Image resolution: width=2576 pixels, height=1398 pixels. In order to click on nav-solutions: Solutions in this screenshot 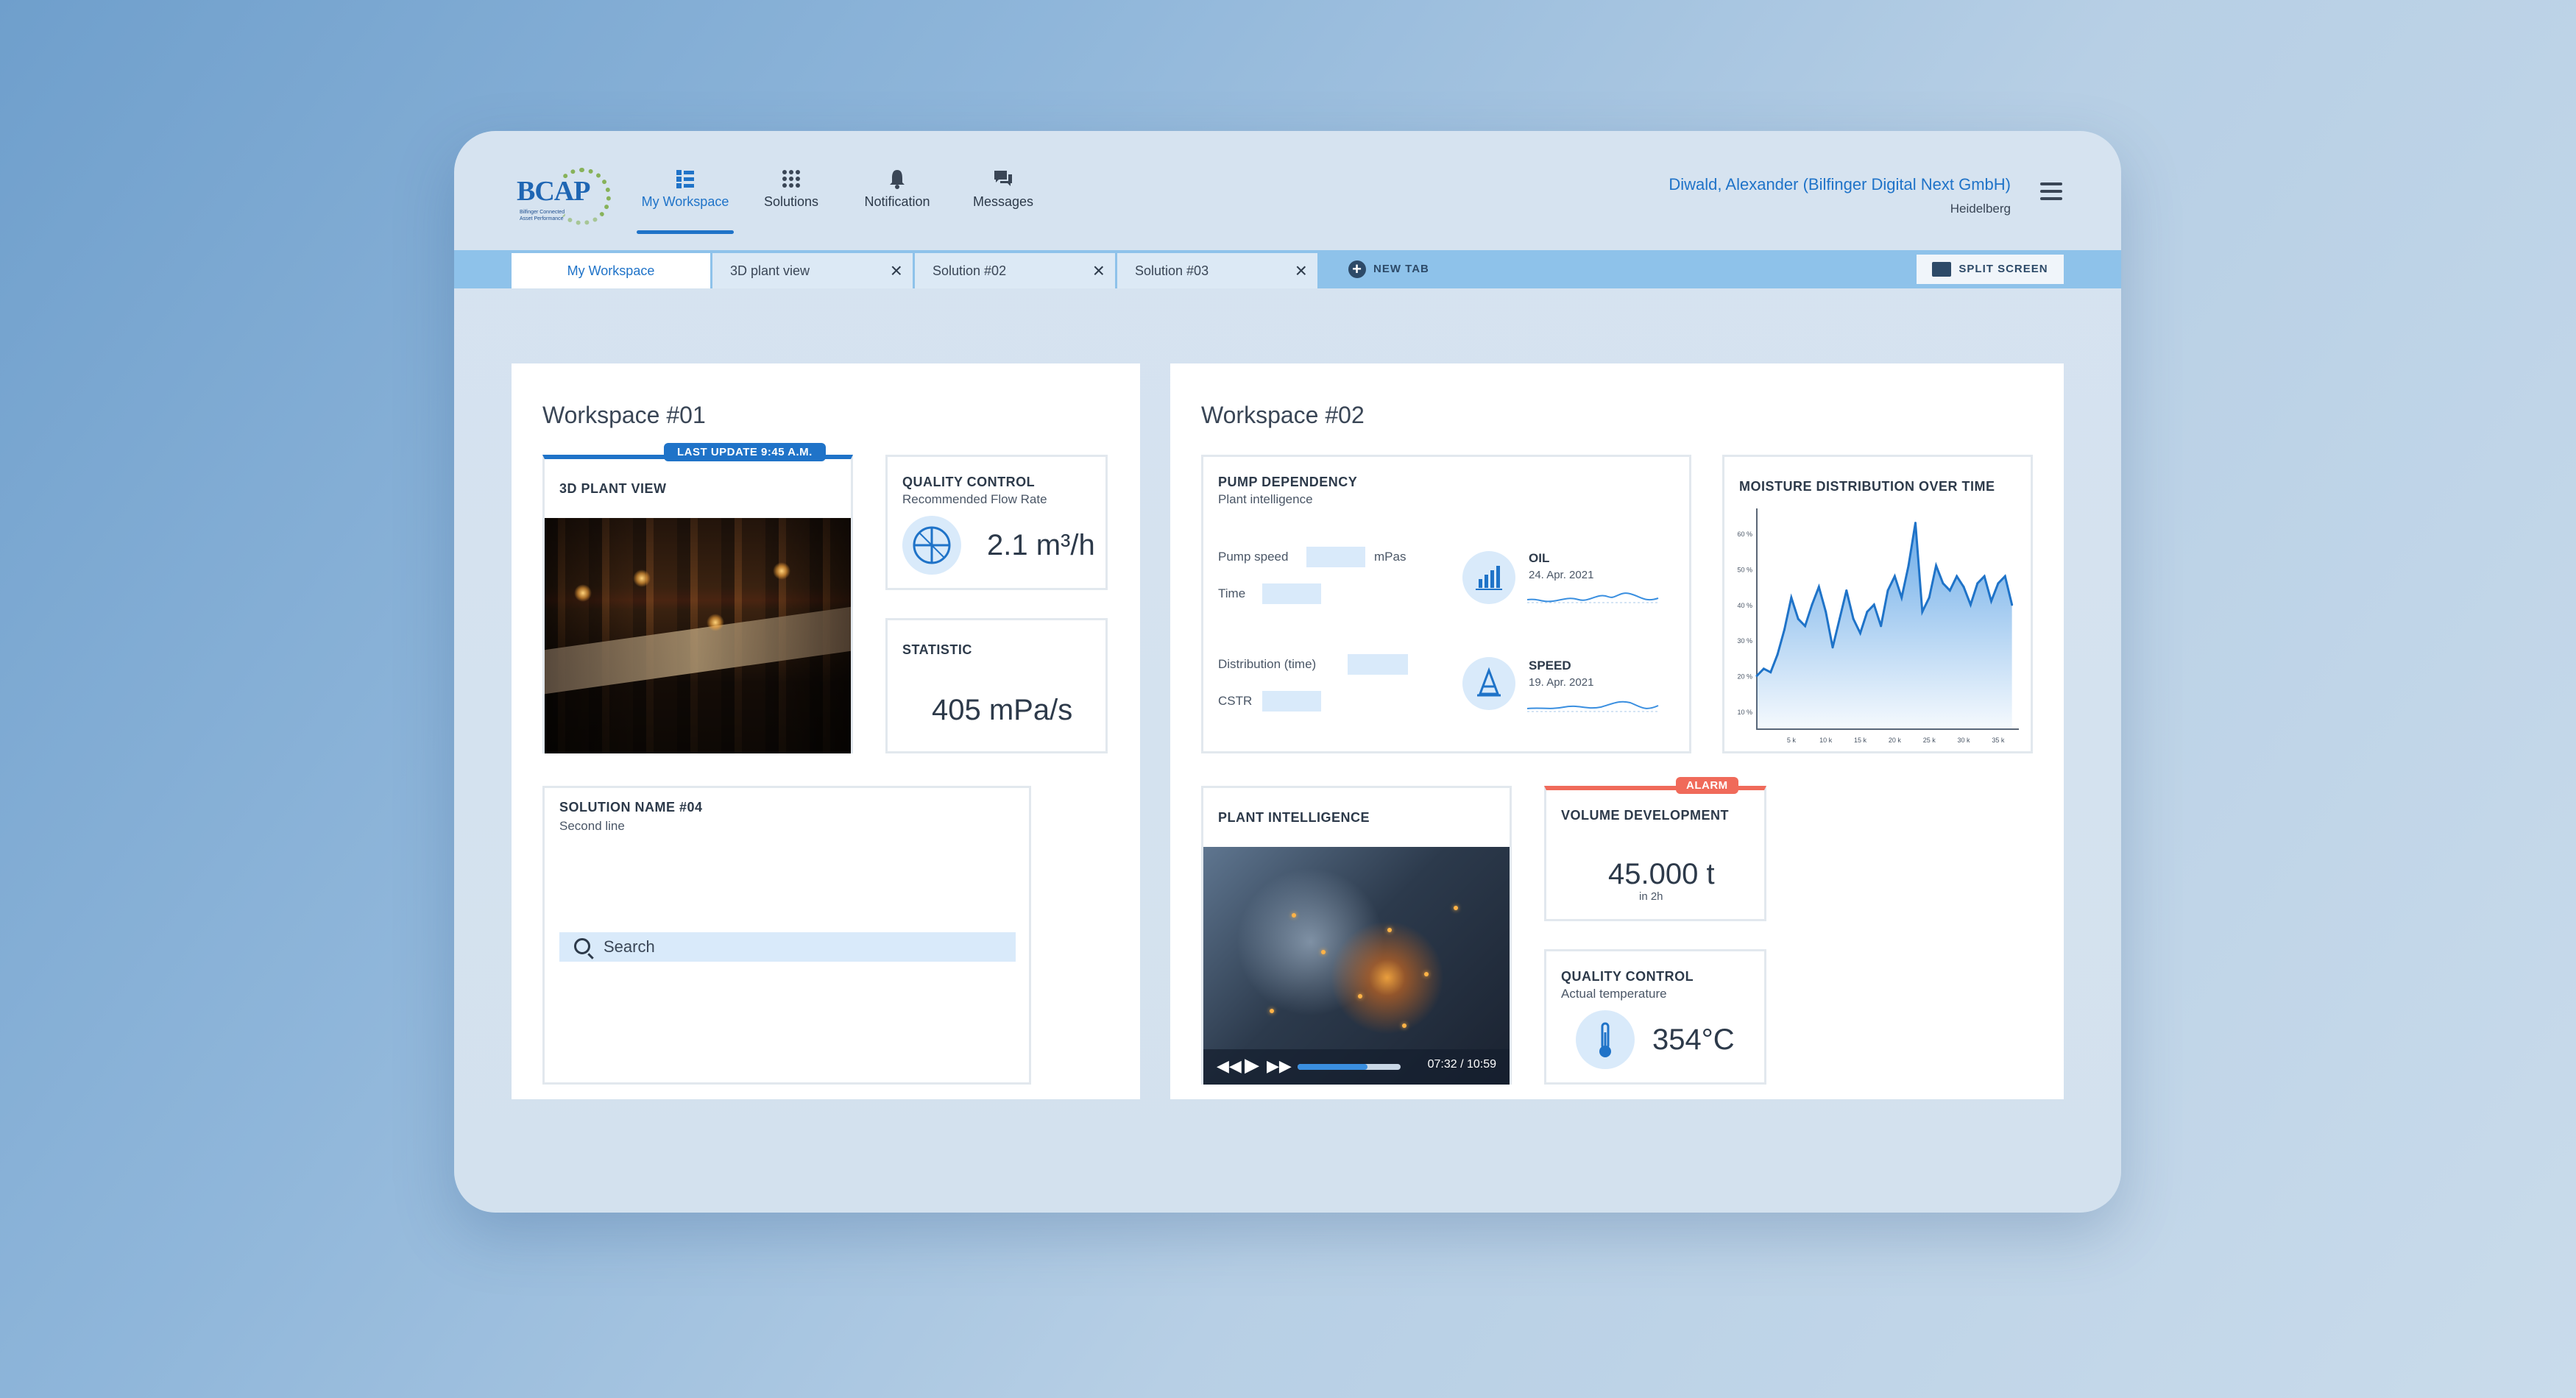, I will do `click(791, 199)`.